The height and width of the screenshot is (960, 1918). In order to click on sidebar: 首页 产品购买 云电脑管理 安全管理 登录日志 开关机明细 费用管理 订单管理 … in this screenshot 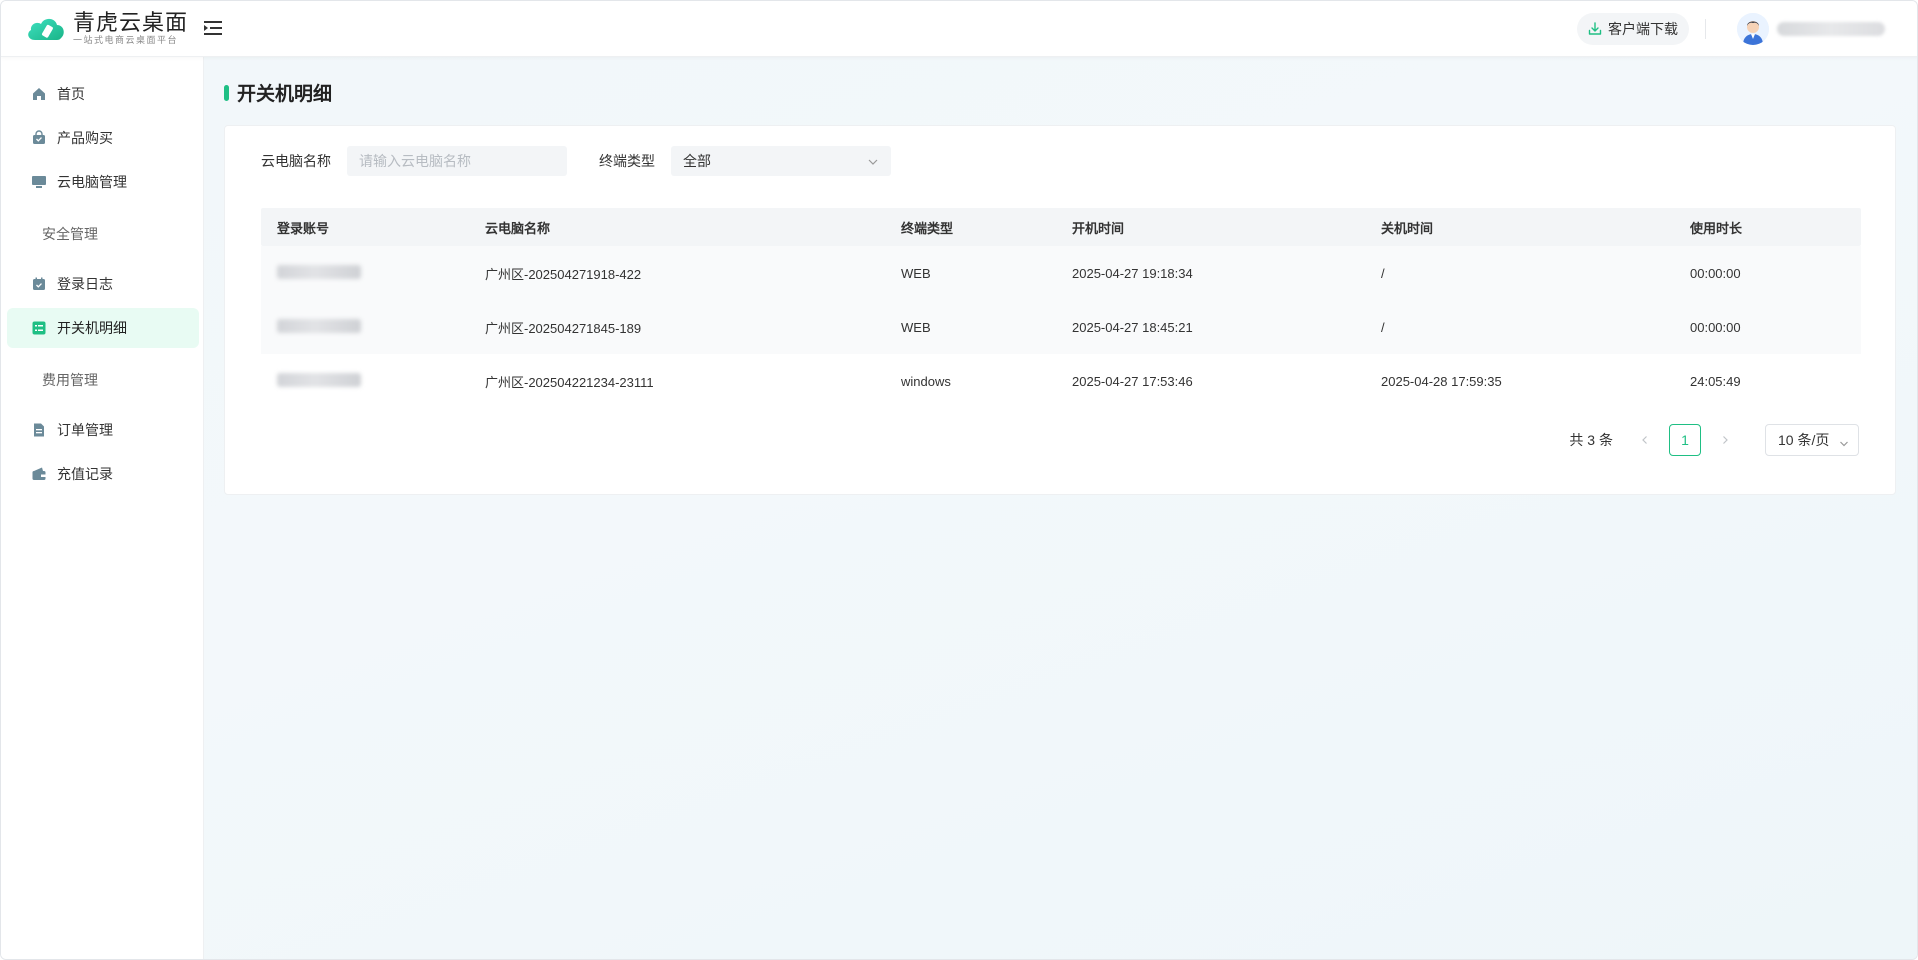, I will do `click(102, 508)`.